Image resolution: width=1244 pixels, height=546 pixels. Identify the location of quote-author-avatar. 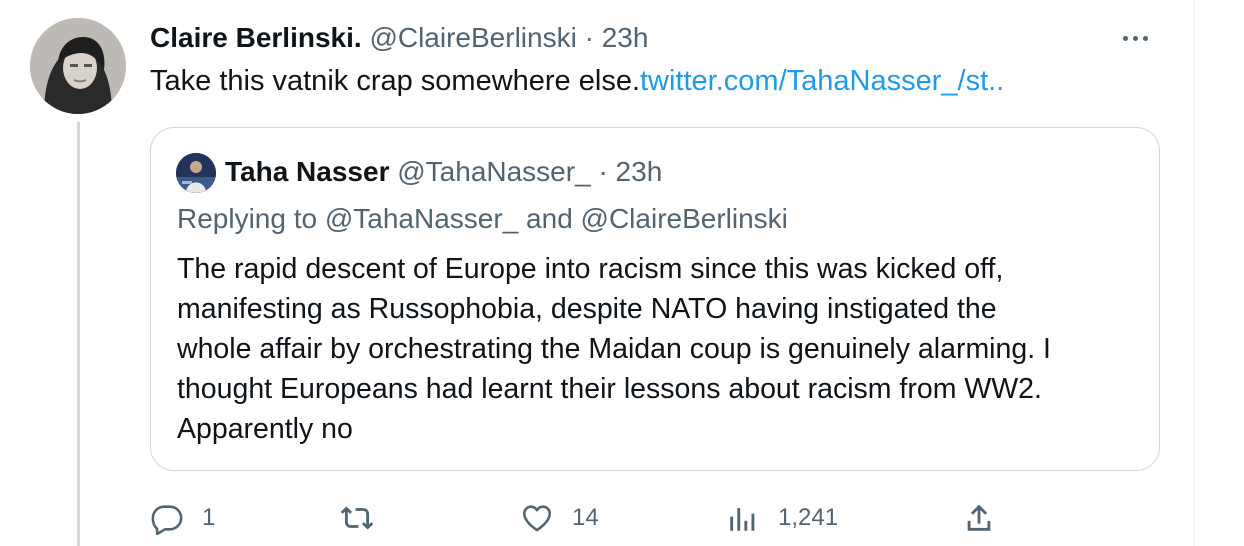
(196, 173).